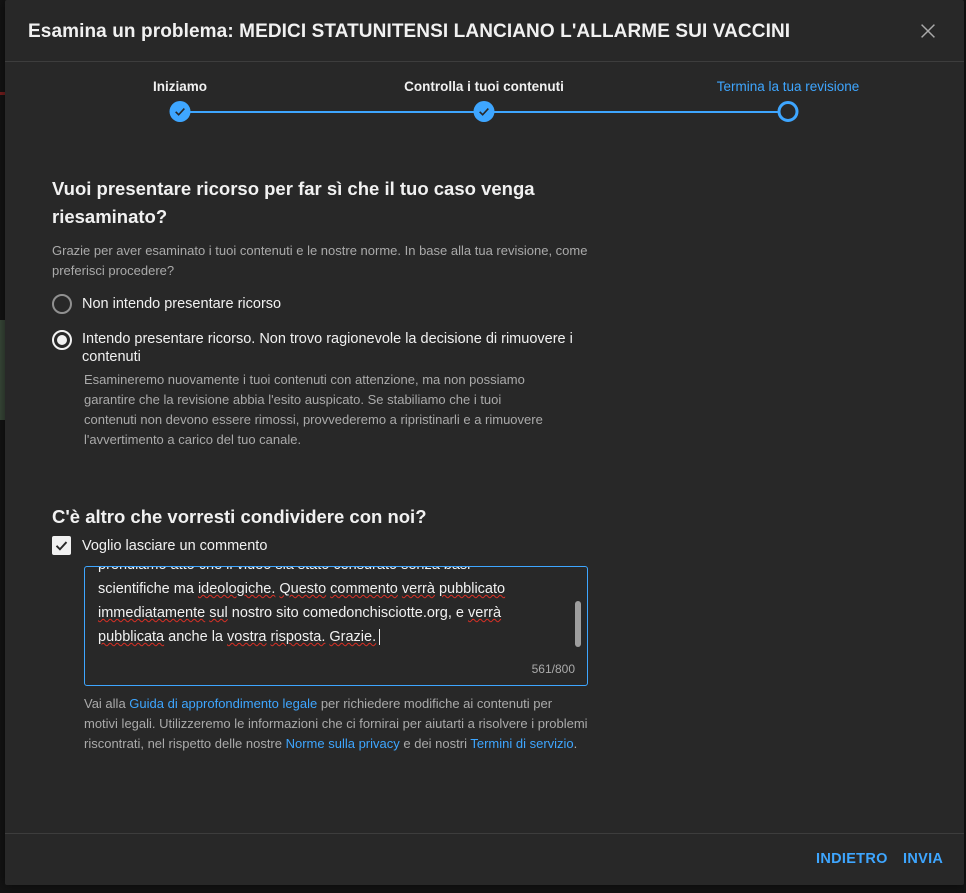 The width and height of the screenshot is (966, 893). Describe the element at coordinates (435, 743) in the screenshot. I see `legal-text: e dei nostri` at that location.